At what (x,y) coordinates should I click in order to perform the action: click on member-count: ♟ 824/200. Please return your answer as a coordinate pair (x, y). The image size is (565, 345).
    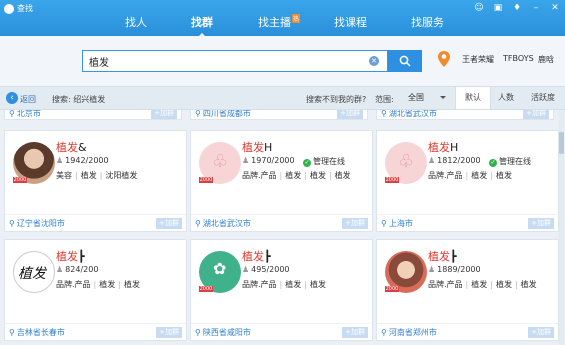
    Looking at the image, I should click on (77, 269).